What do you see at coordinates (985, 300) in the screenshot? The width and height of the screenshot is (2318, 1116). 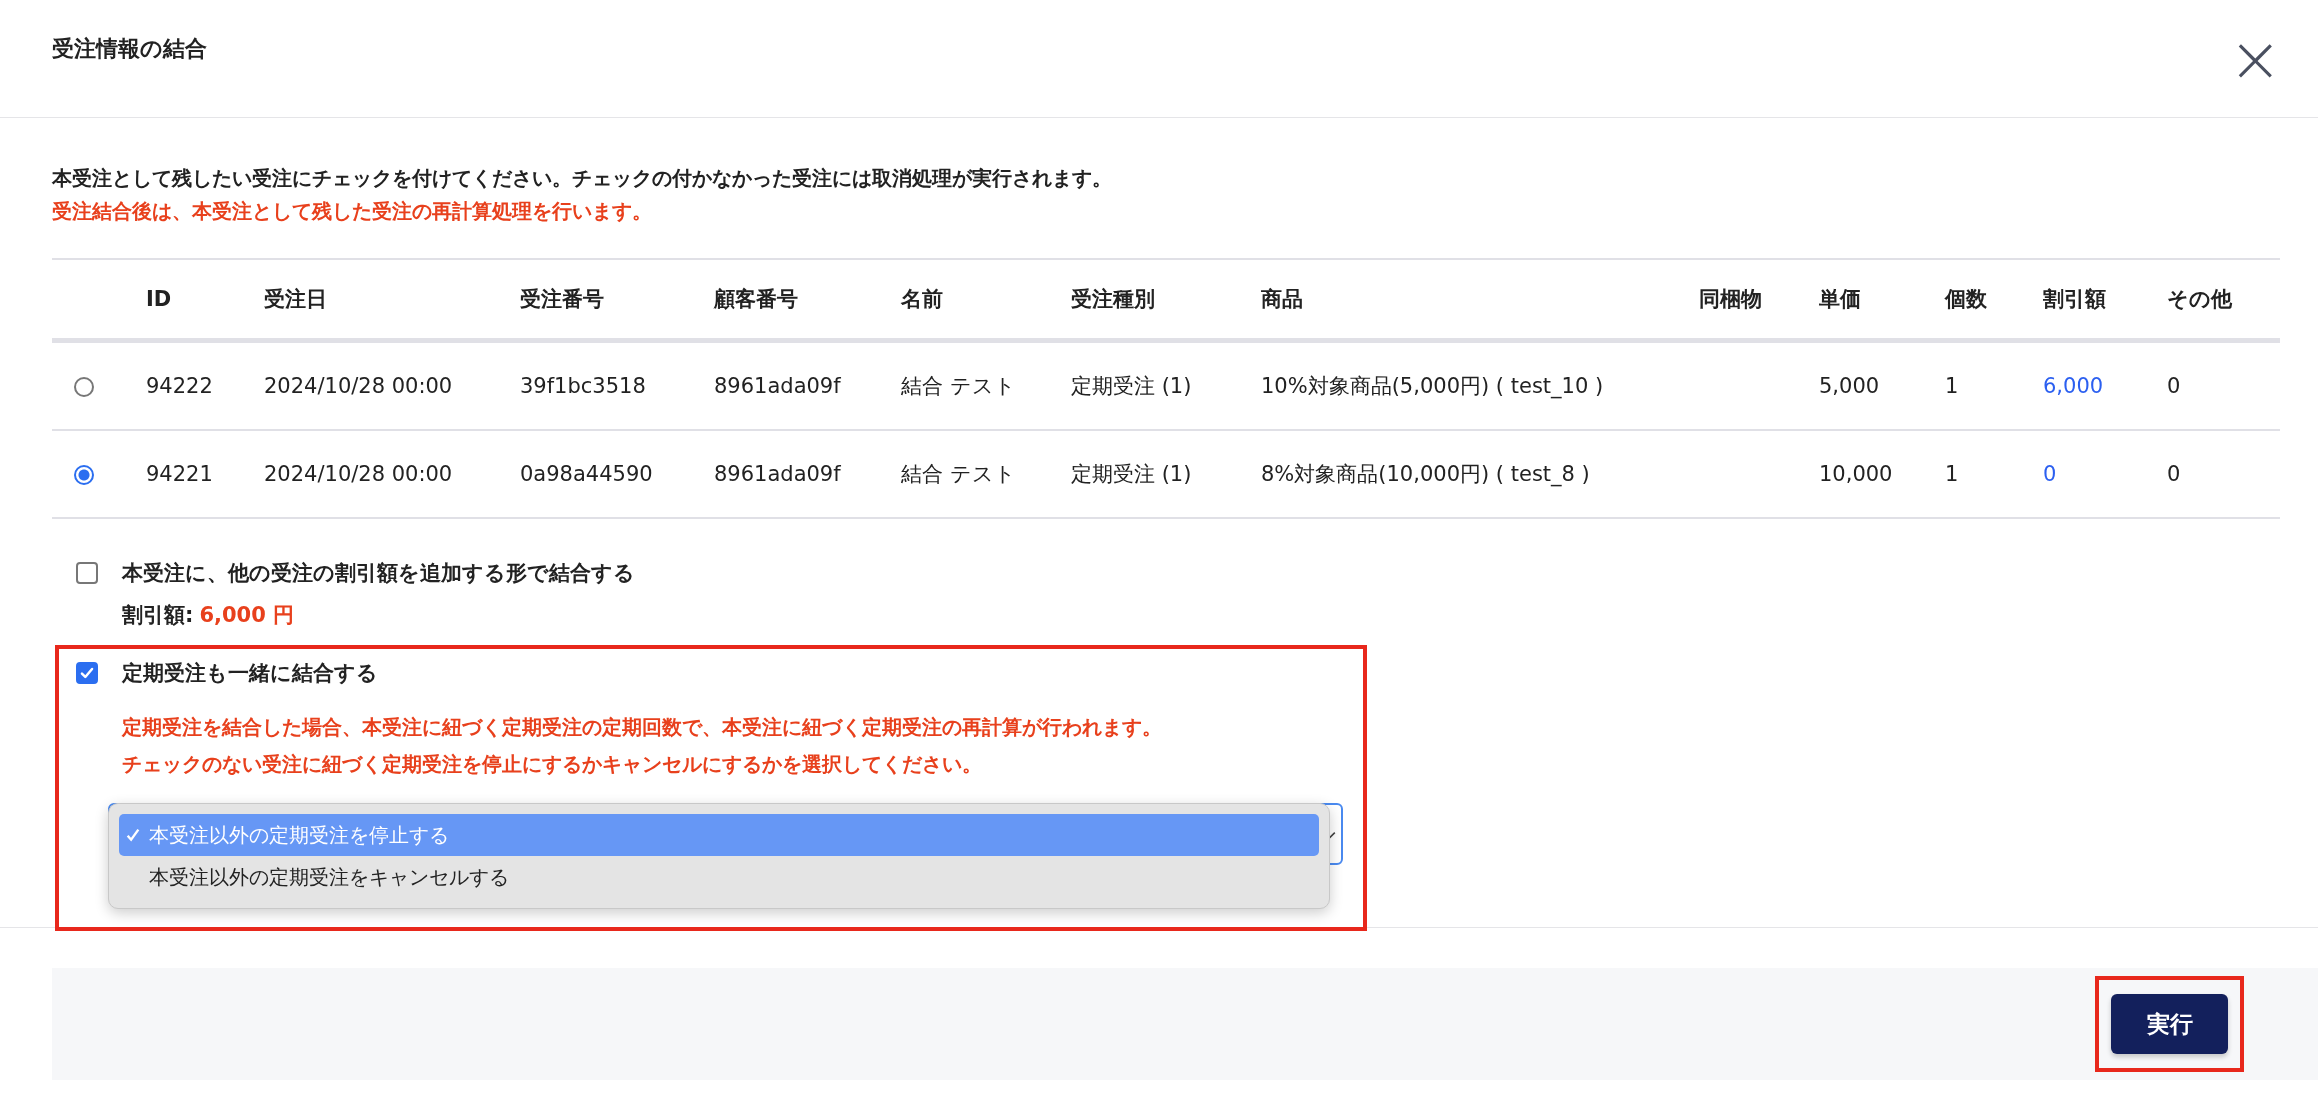 I see `column-header: 名前` at bounding box center [985, 300].